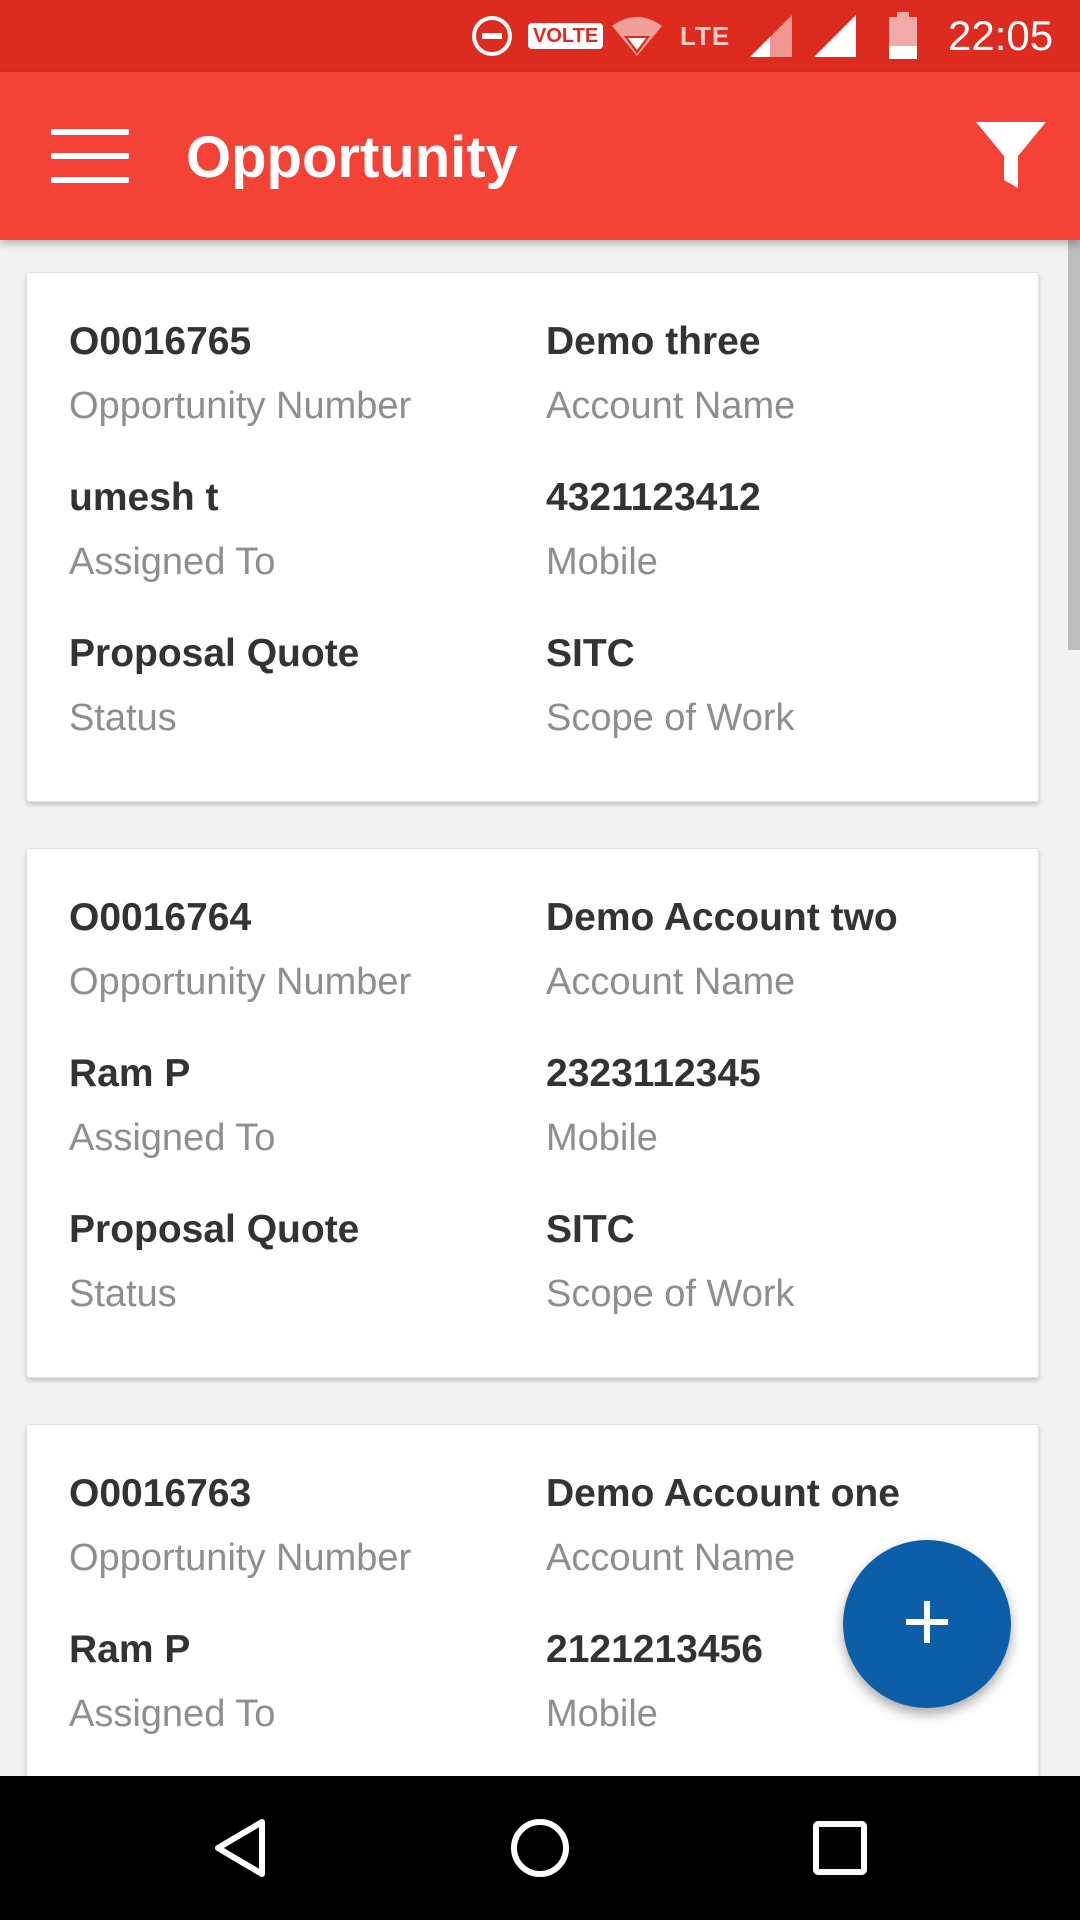 This screenshot has width=1080, height=1920. Describe the element at coordinates (723, 1493) in the screenshot. I see `account-name-value: Demo Account one` at that location.